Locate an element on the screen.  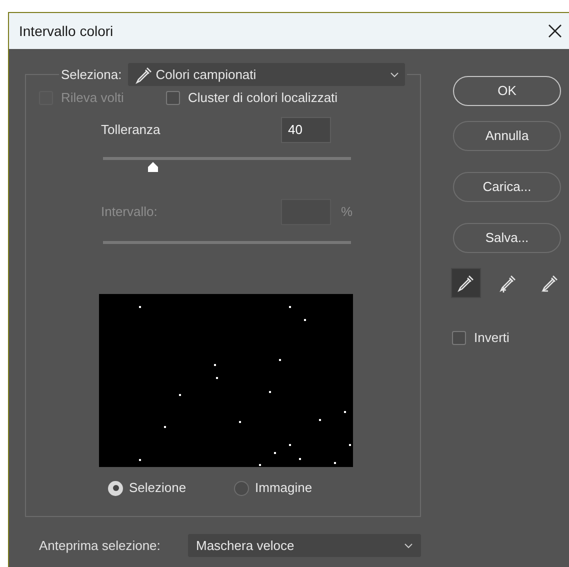
select-label: Seleziona: is located at coordinates (91, 75).